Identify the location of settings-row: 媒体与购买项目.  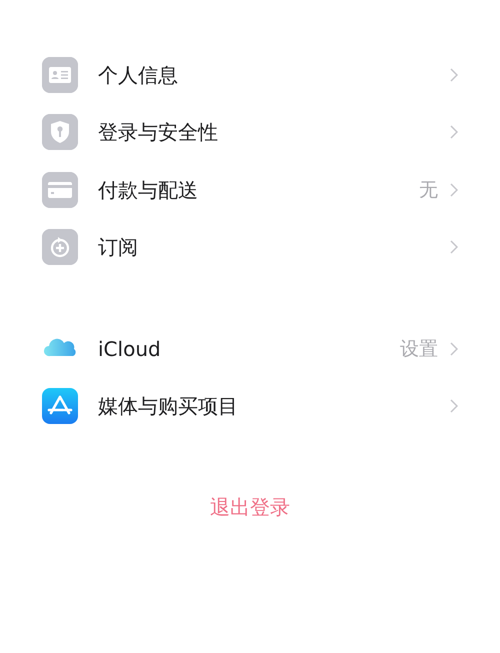
(250, 406).